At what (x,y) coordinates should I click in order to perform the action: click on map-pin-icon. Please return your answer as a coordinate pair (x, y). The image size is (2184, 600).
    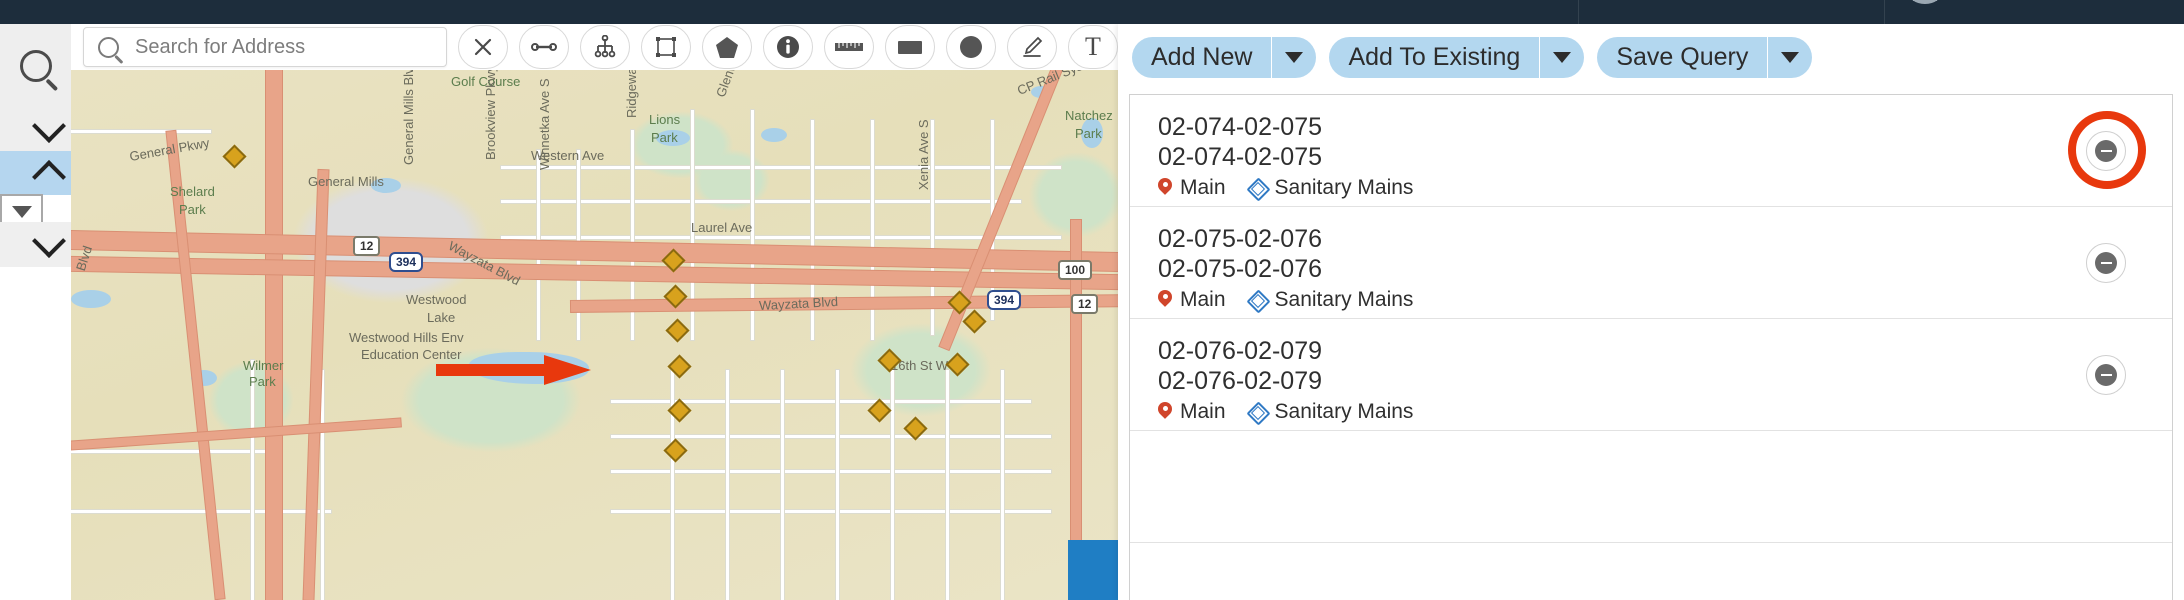
    Looking at the image, I should click on (1165, 188).